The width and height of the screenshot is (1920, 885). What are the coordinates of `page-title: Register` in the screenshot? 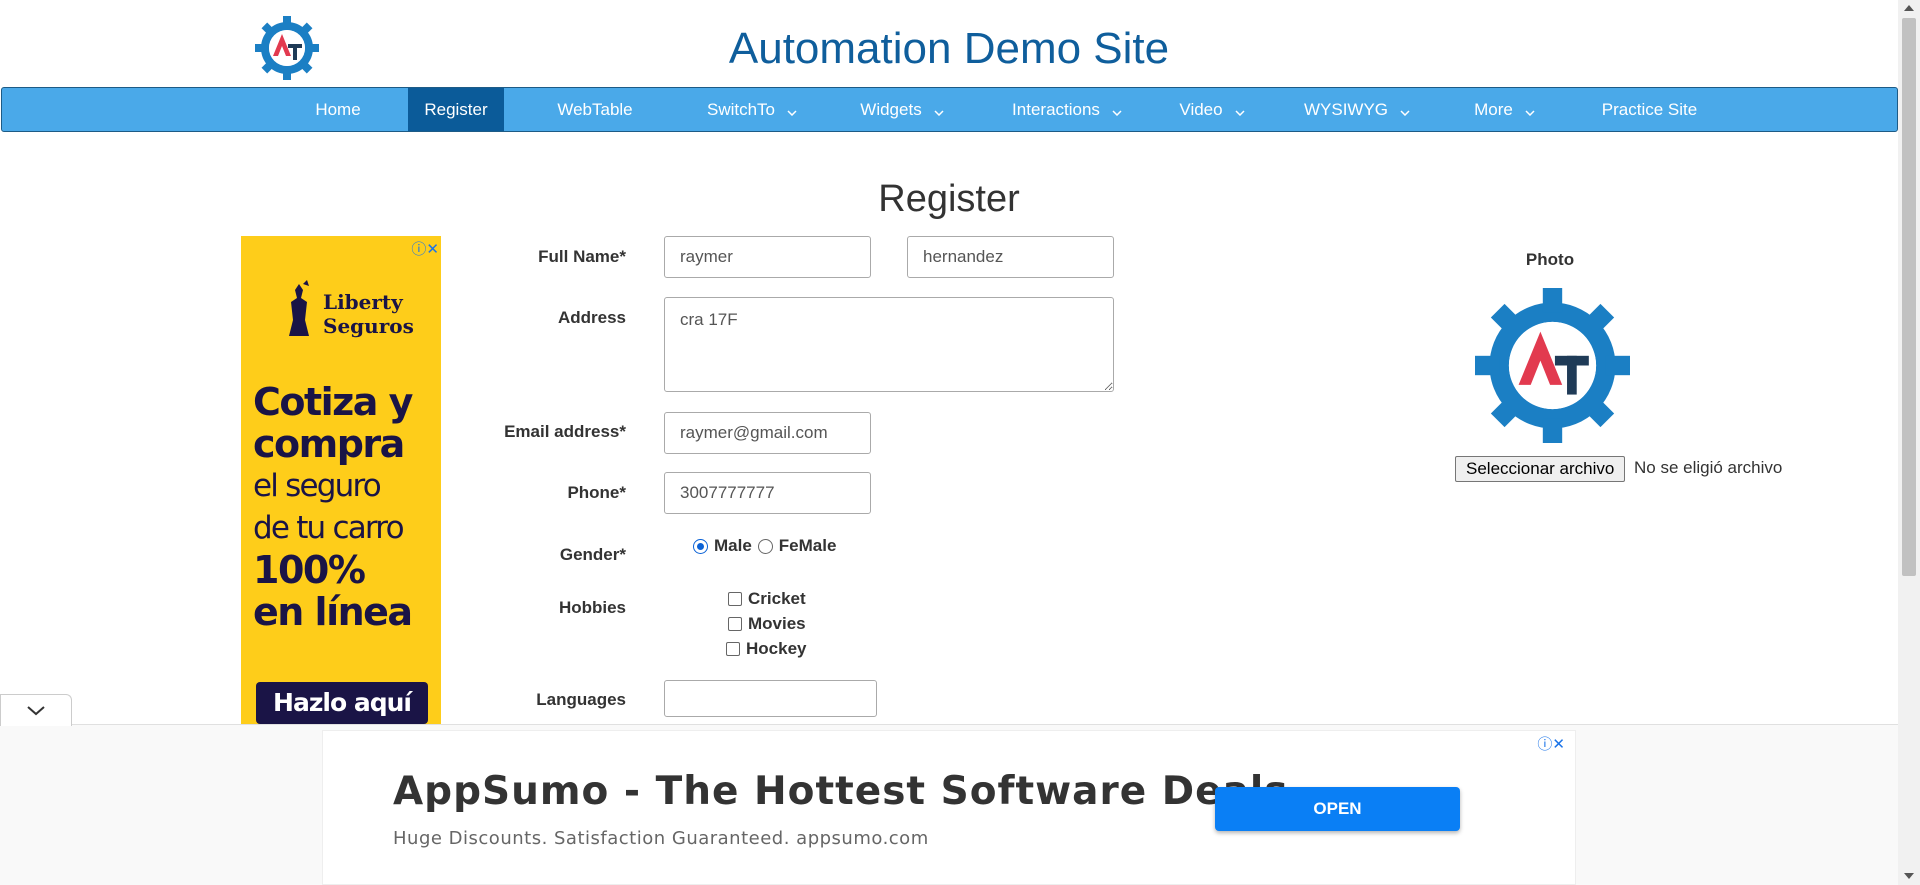 It's located at (949, 199).